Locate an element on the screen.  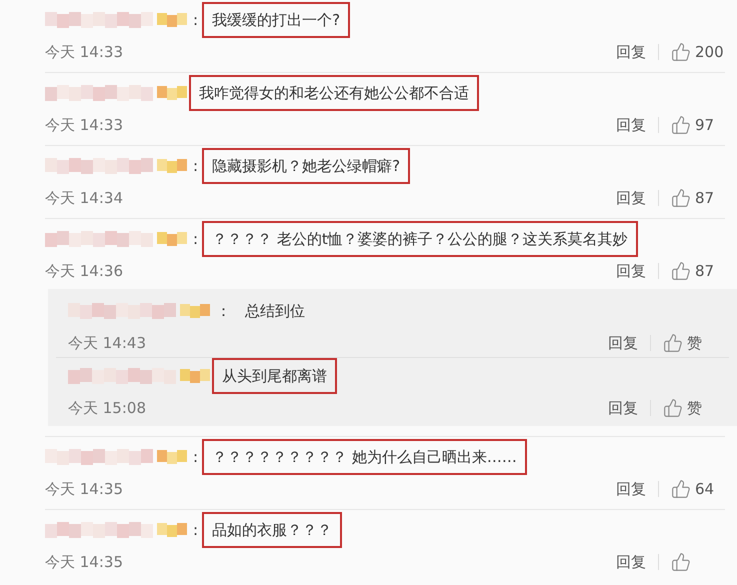
like-count: 97 is located at coordinates (705, 125).